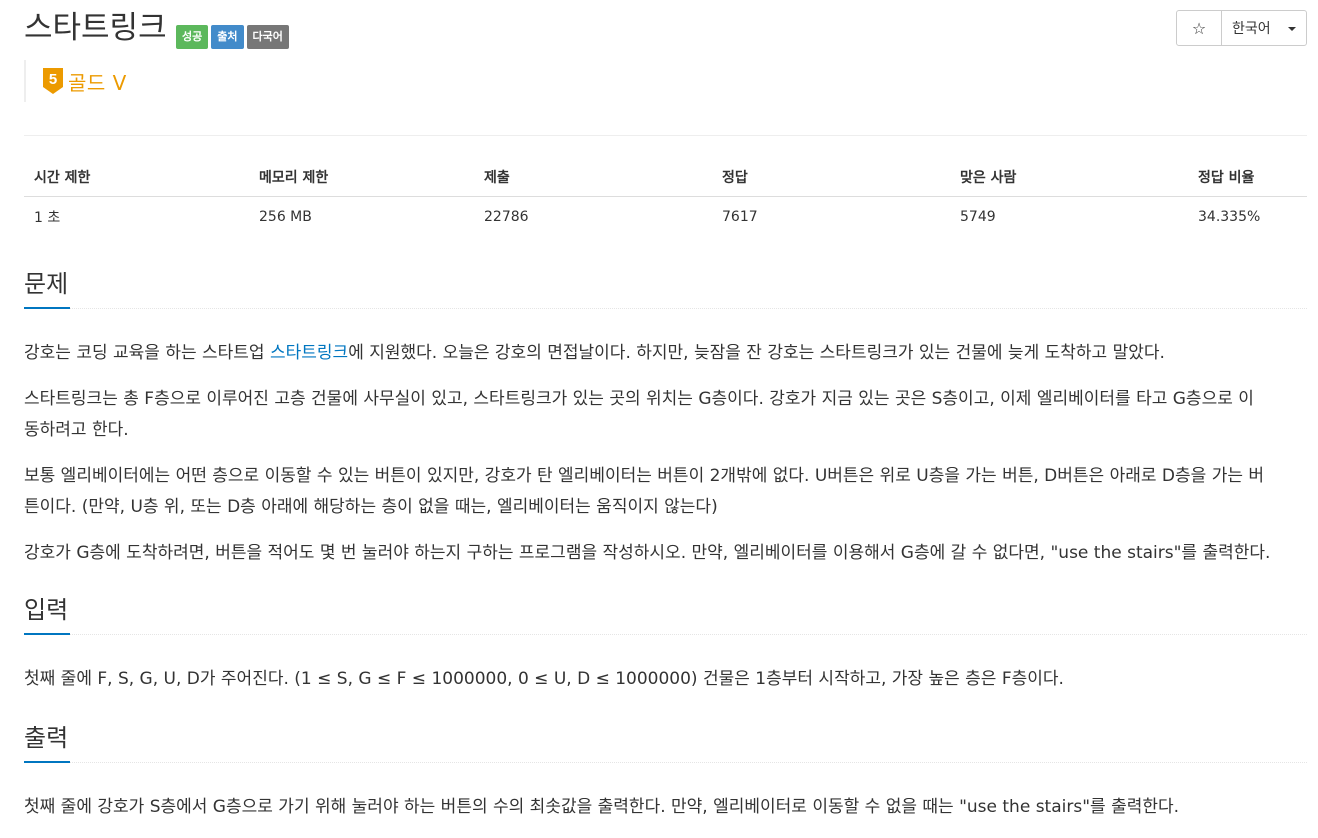 This screenshot has height=838, width=1318. I want to click on header-time-limit: 시간 제한, so click(136, 177).